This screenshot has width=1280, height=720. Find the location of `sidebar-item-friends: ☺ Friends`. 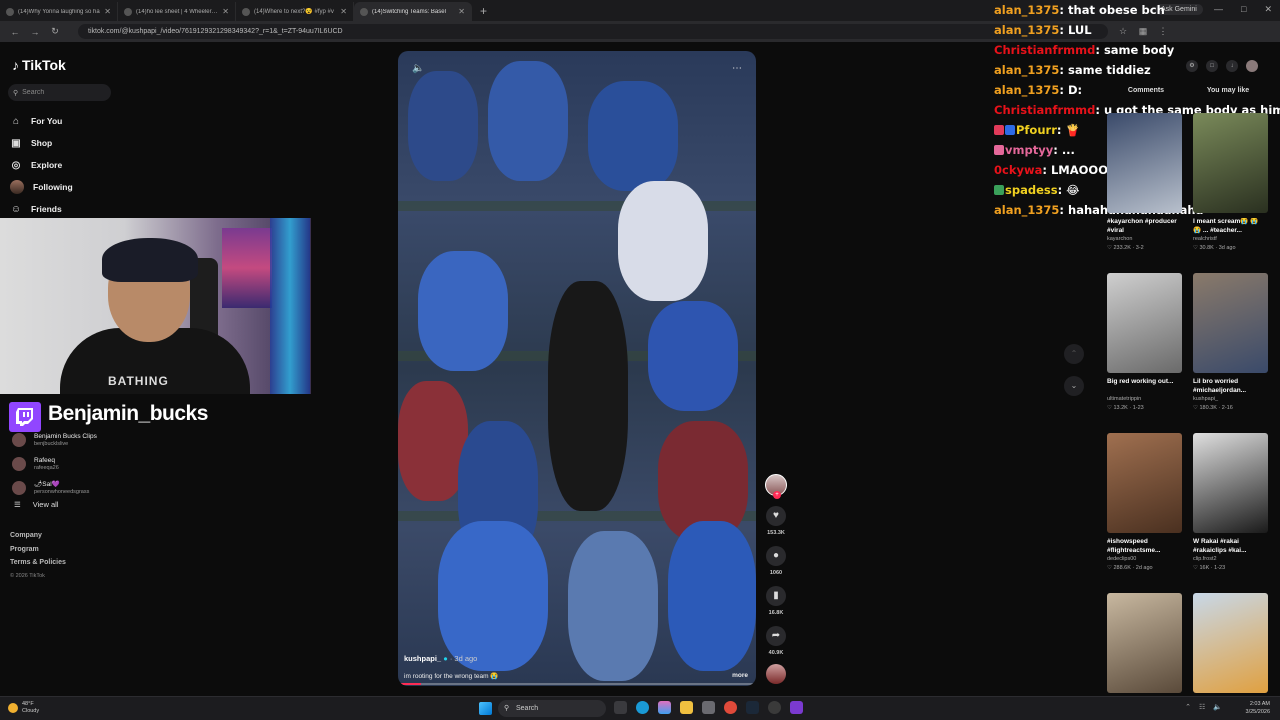

sidebar-item-friends: ☺ Friends is located at coordinates (70, 209).